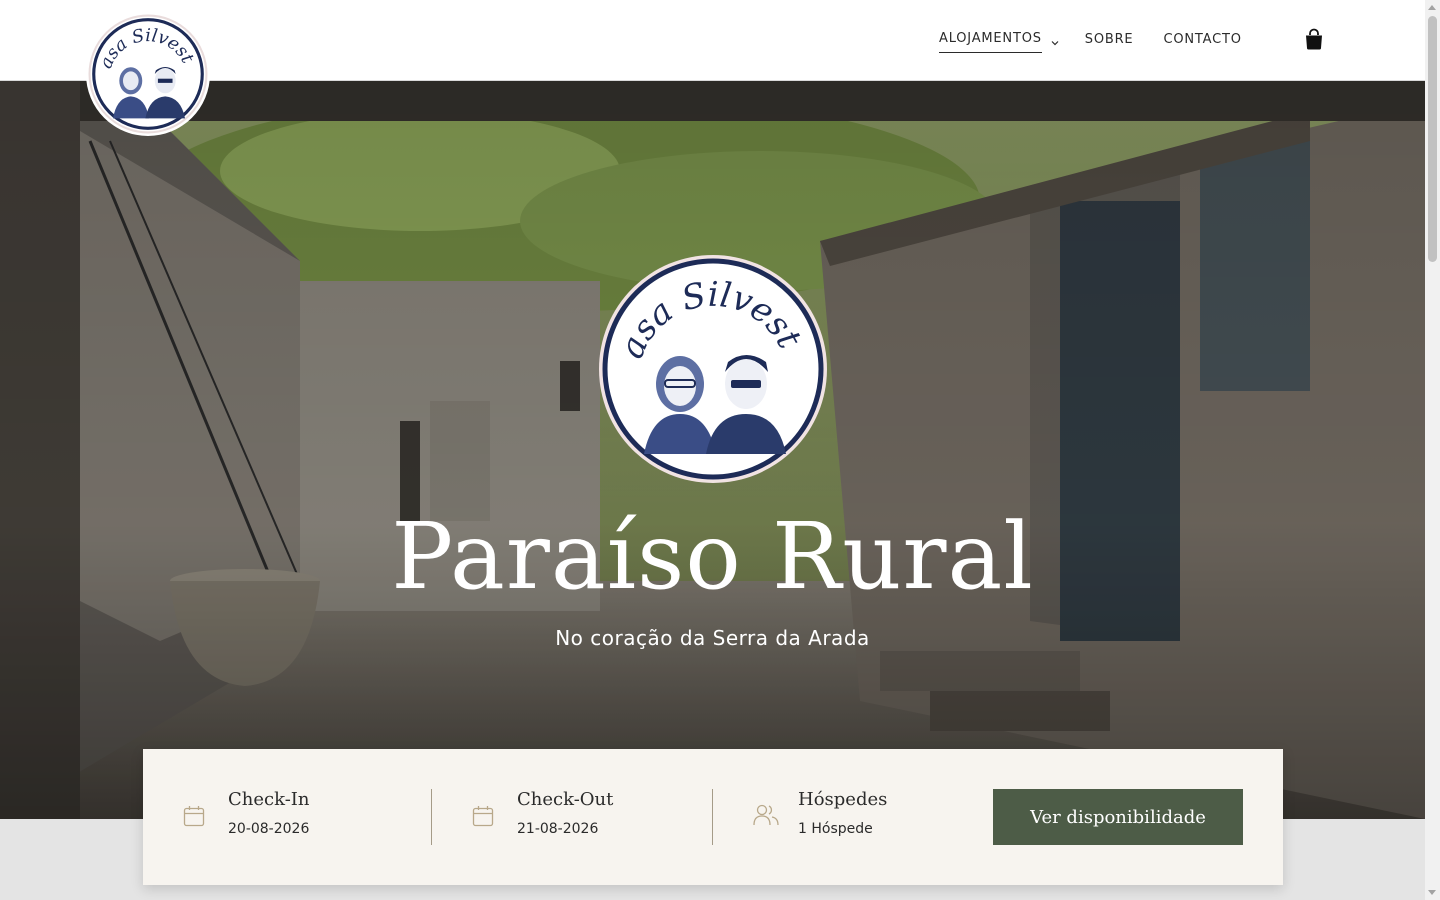 Image resolution: width=1440 pixels, height=900 pixels. I want to click on nav-item-sobre: SOBRE, so click(1109, 42).